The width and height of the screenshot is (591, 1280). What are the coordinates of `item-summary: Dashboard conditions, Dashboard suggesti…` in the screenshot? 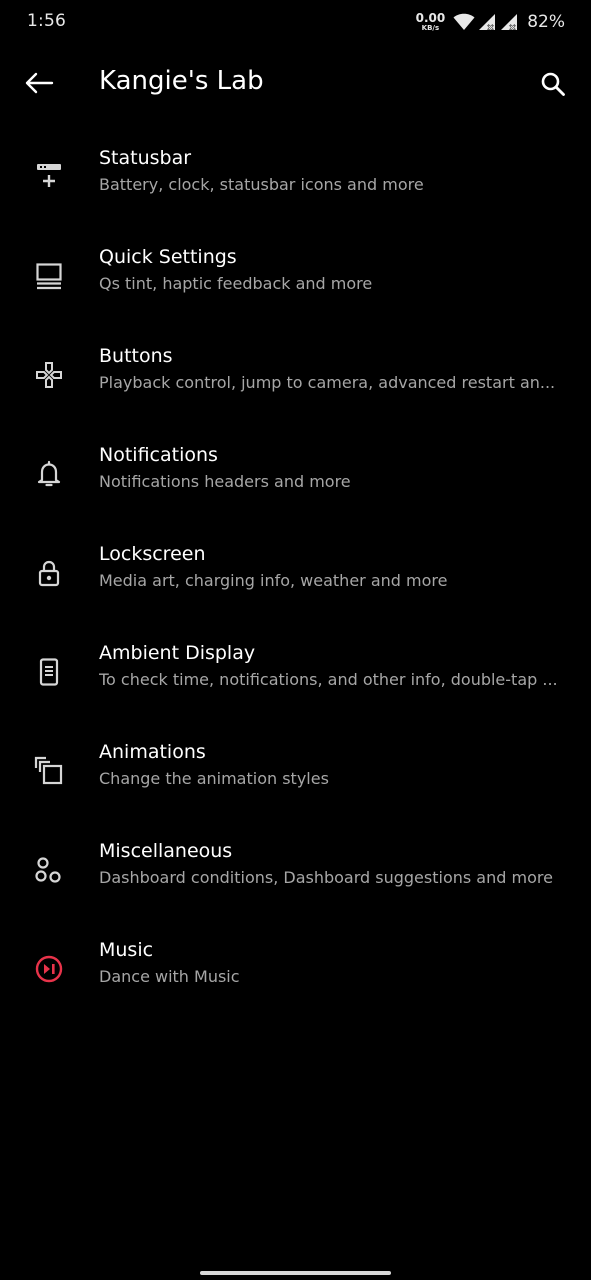 It's located at (326, 877).